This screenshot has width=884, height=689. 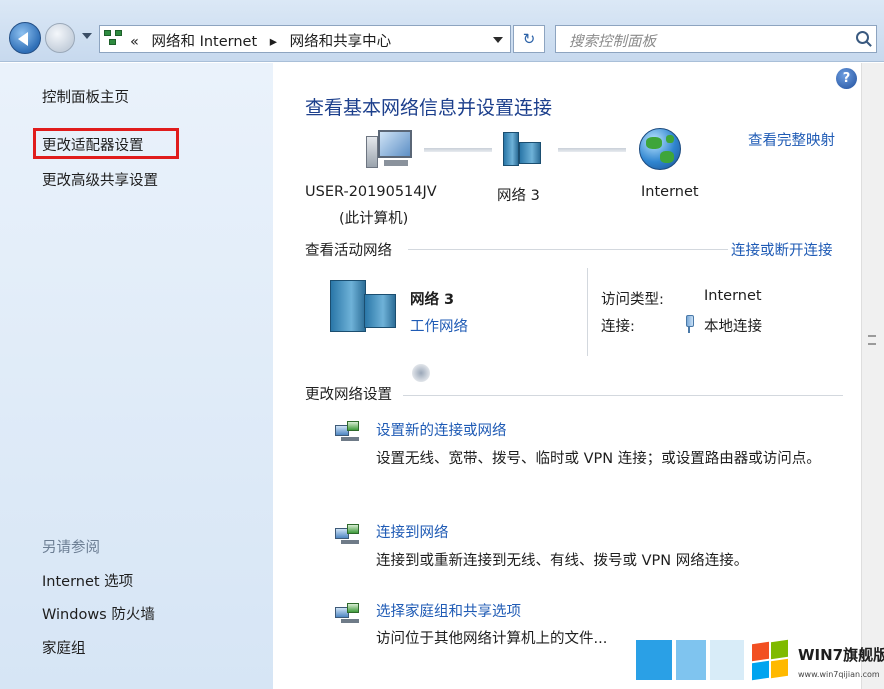 I want to click on watermark-title: WIN7旗舰版, so click(x=841, y=655).